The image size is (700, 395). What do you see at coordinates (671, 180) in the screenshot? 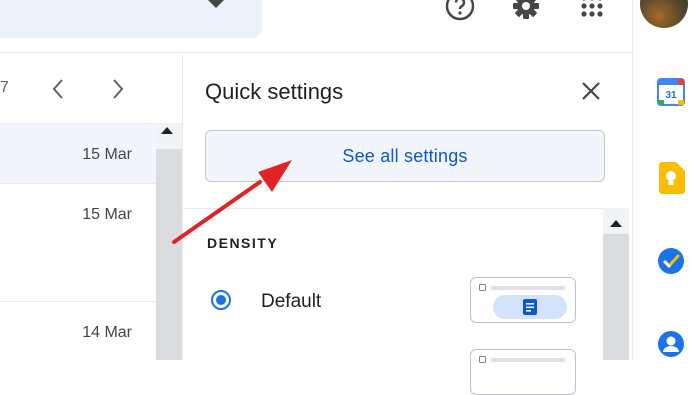
I see `keep-icon` at bounding box center [671, 180].